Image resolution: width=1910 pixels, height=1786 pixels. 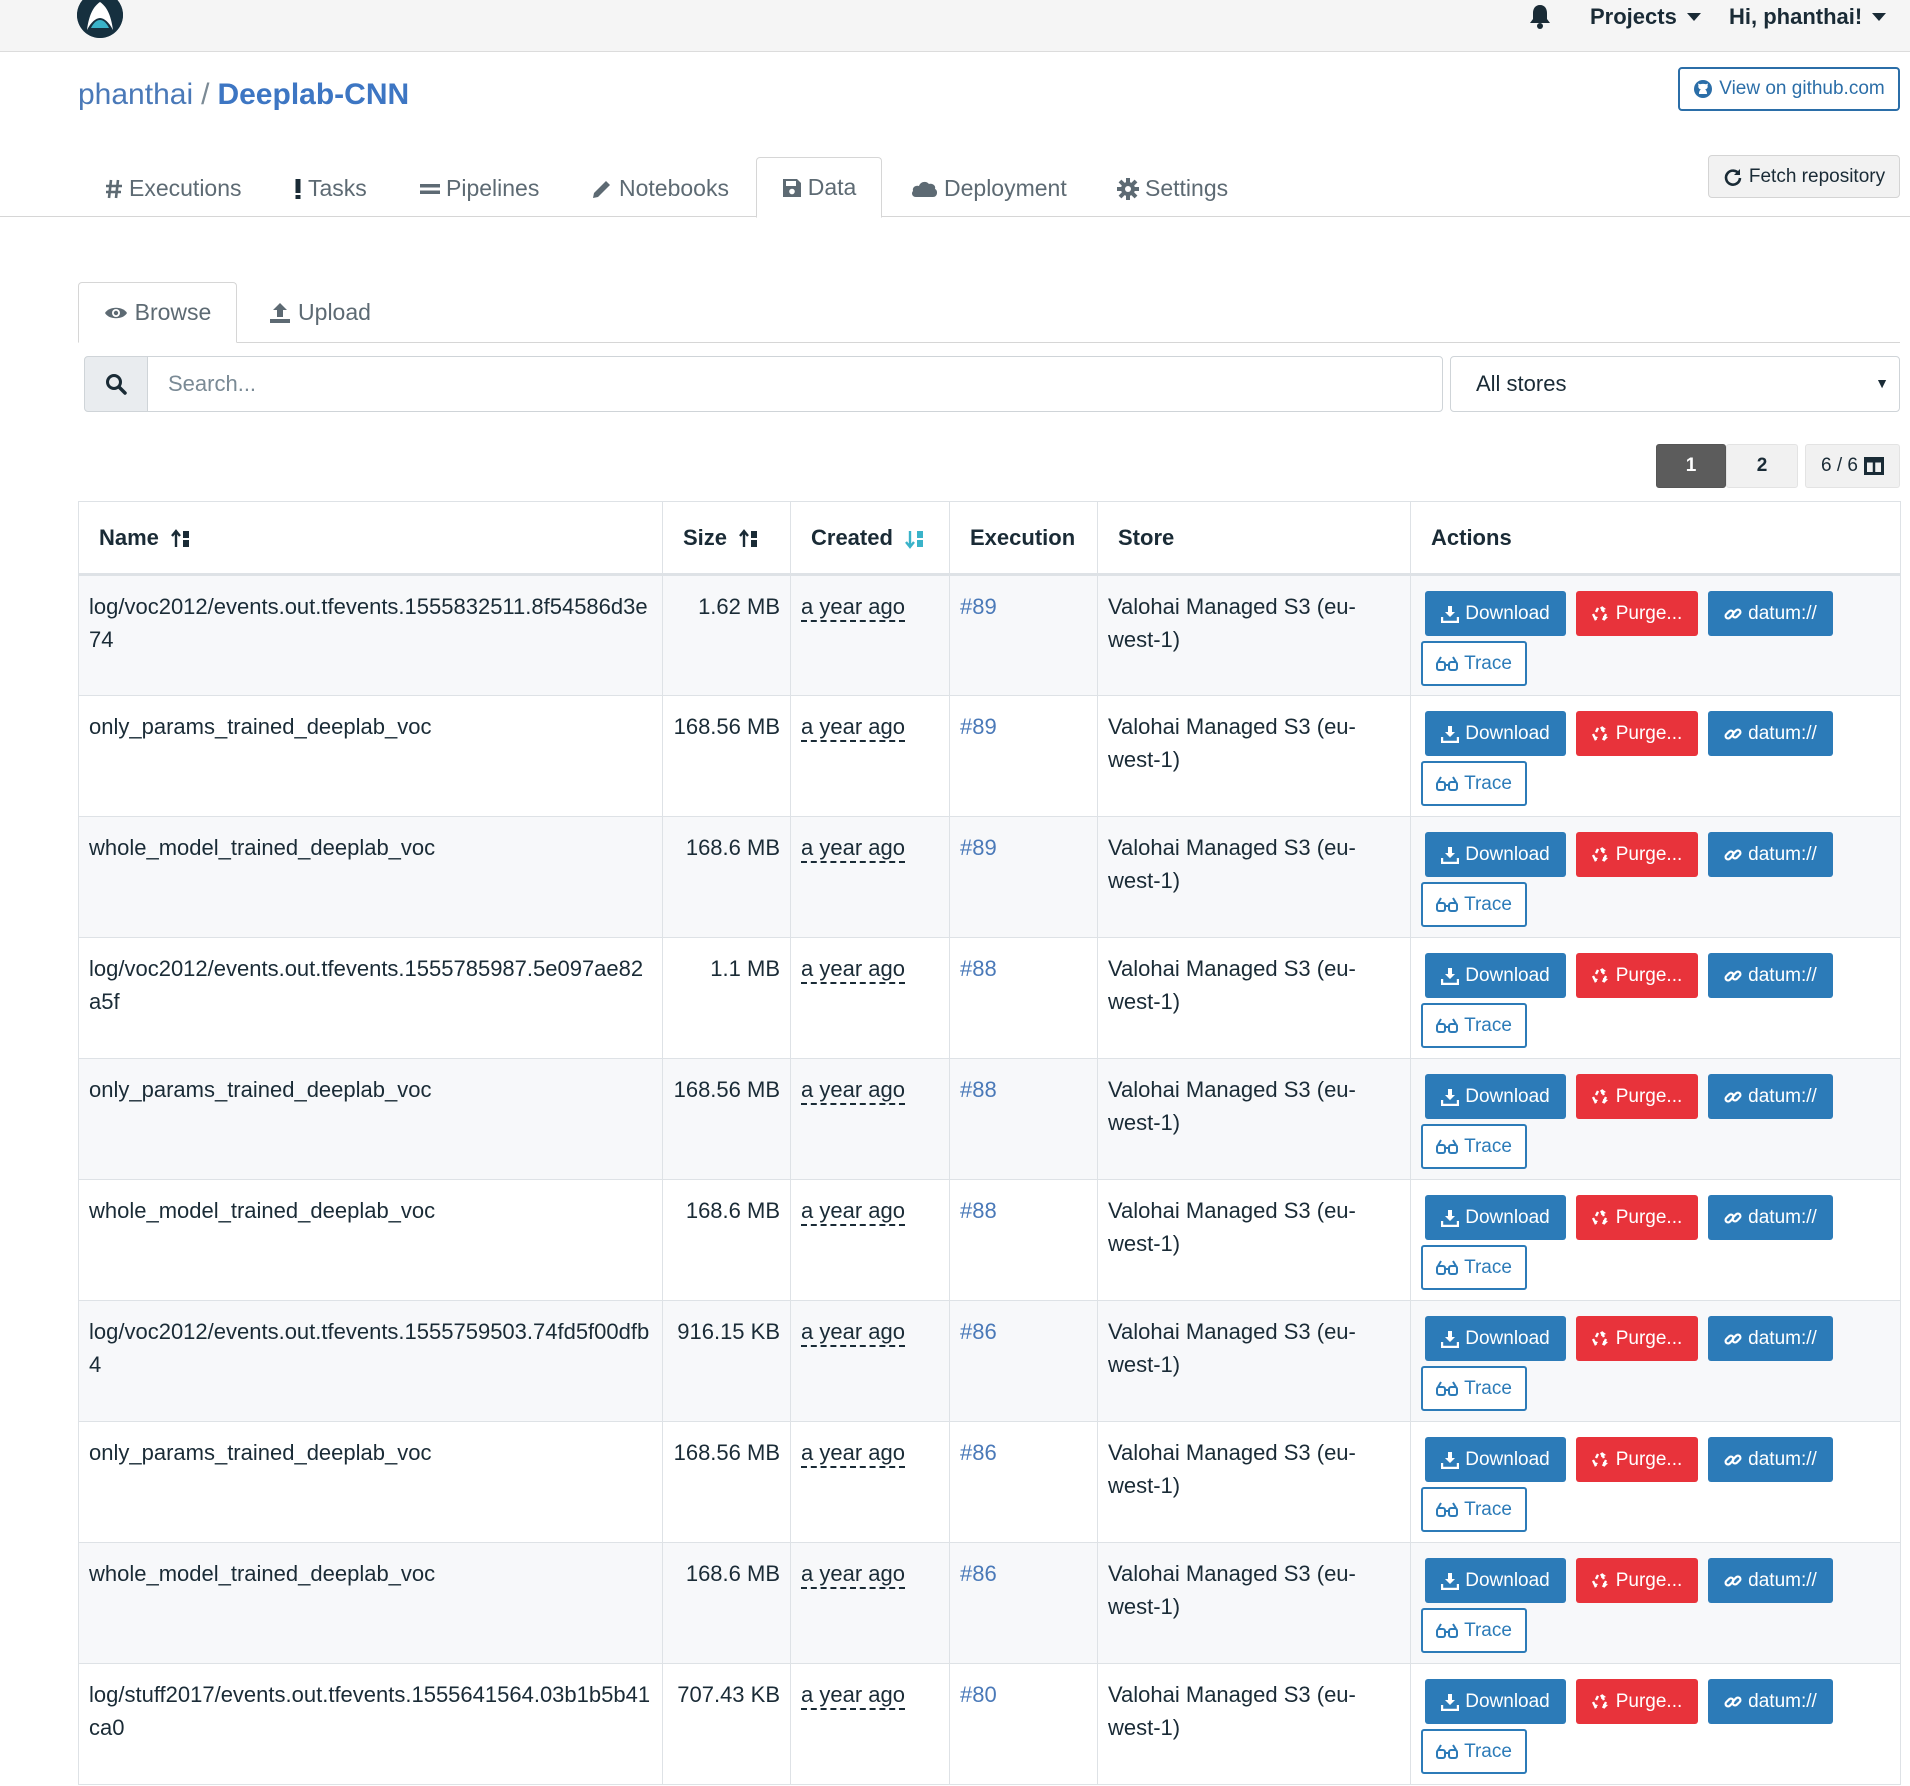 I want to click on fetch-repository-button: Fetch repository, so click(x=1804, y=176).